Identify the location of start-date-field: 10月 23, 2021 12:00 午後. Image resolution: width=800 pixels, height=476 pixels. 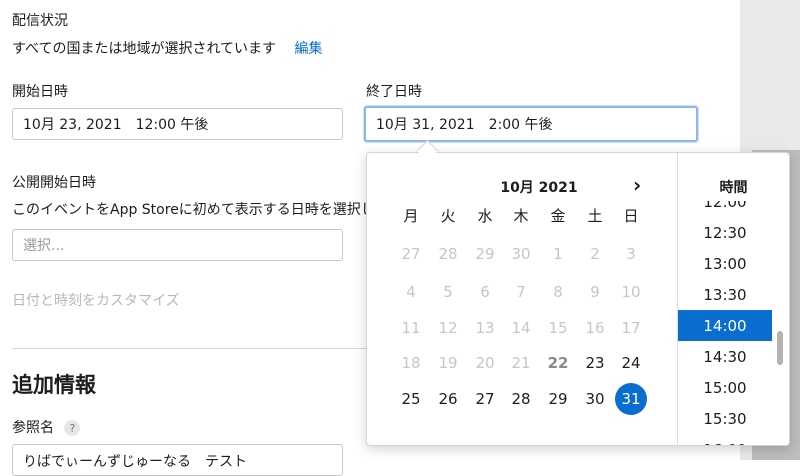
(177, 124).